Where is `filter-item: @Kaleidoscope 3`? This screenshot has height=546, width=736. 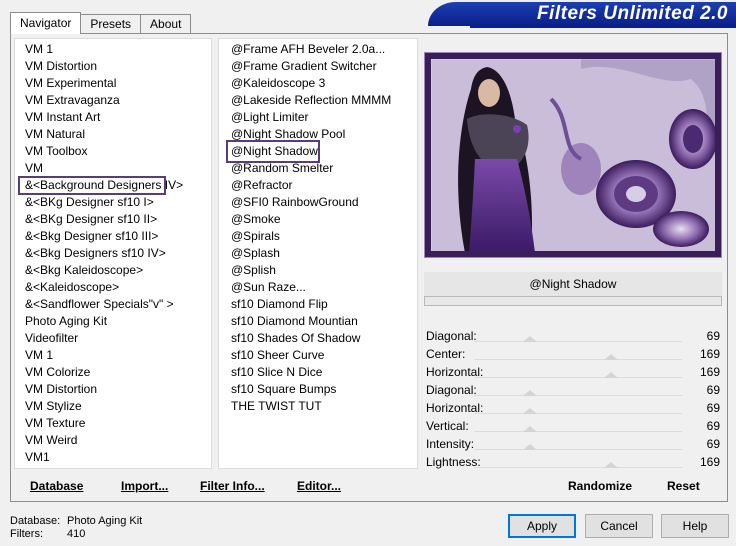 filter-item: @Kaleidoscope 3 is located at coordinates (318, 83).